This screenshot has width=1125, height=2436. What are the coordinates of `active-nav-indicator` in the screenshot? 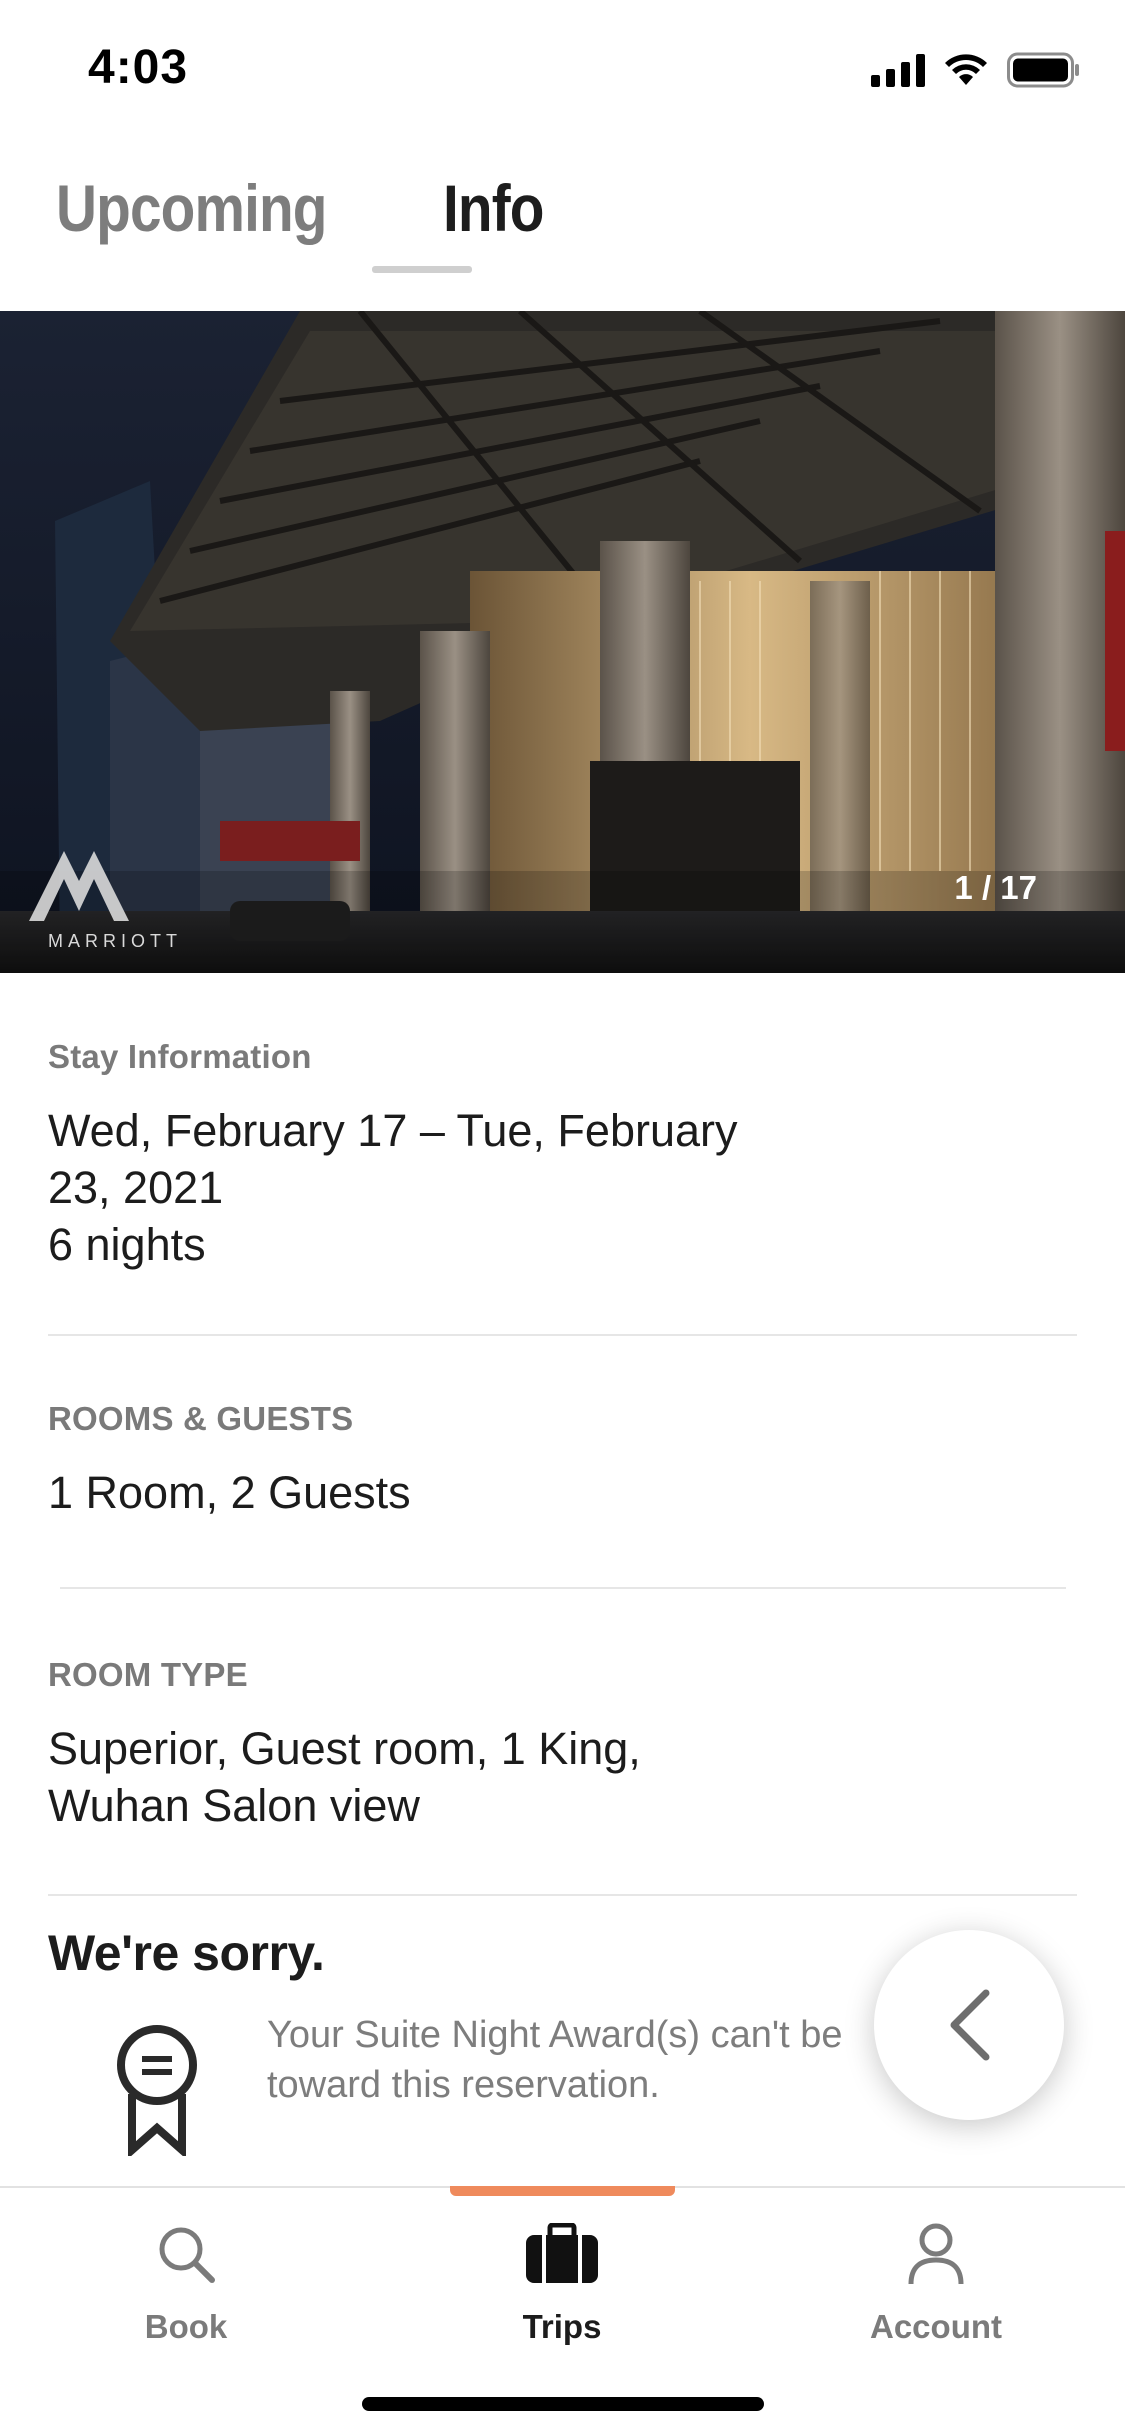 It's located at (562, 2191).